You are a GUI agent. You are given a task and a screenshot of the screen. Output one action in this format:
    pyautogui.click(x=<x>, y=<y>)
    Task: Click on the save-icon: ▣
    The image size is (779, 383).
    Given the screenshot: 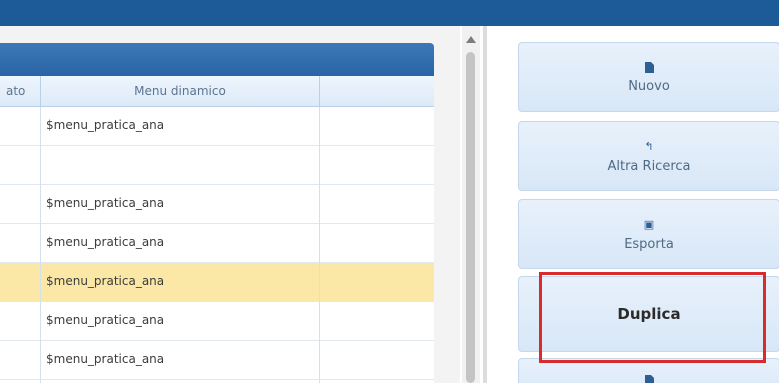 What is the action you would take?
    pyautogui.click(x=649, y=224)
    